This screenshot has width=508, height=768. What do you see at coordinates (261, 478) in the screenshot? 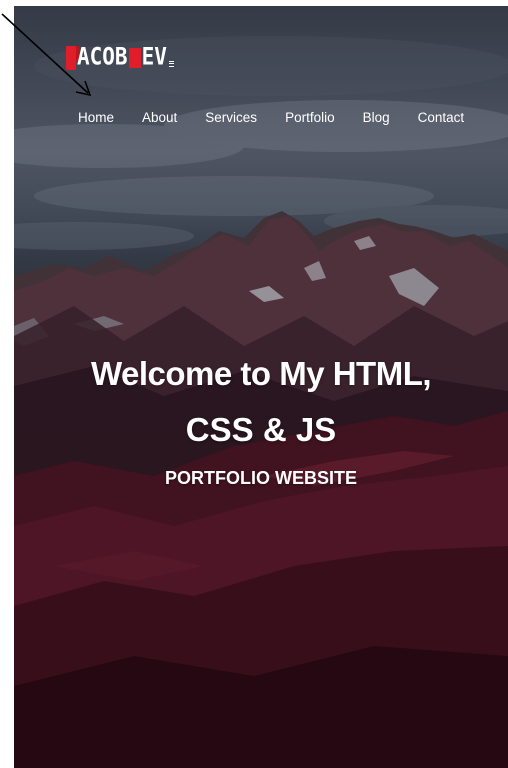
I see `hero-subtitle: PORTFOLIO WEBSITE` at bounding box center [261, 478].